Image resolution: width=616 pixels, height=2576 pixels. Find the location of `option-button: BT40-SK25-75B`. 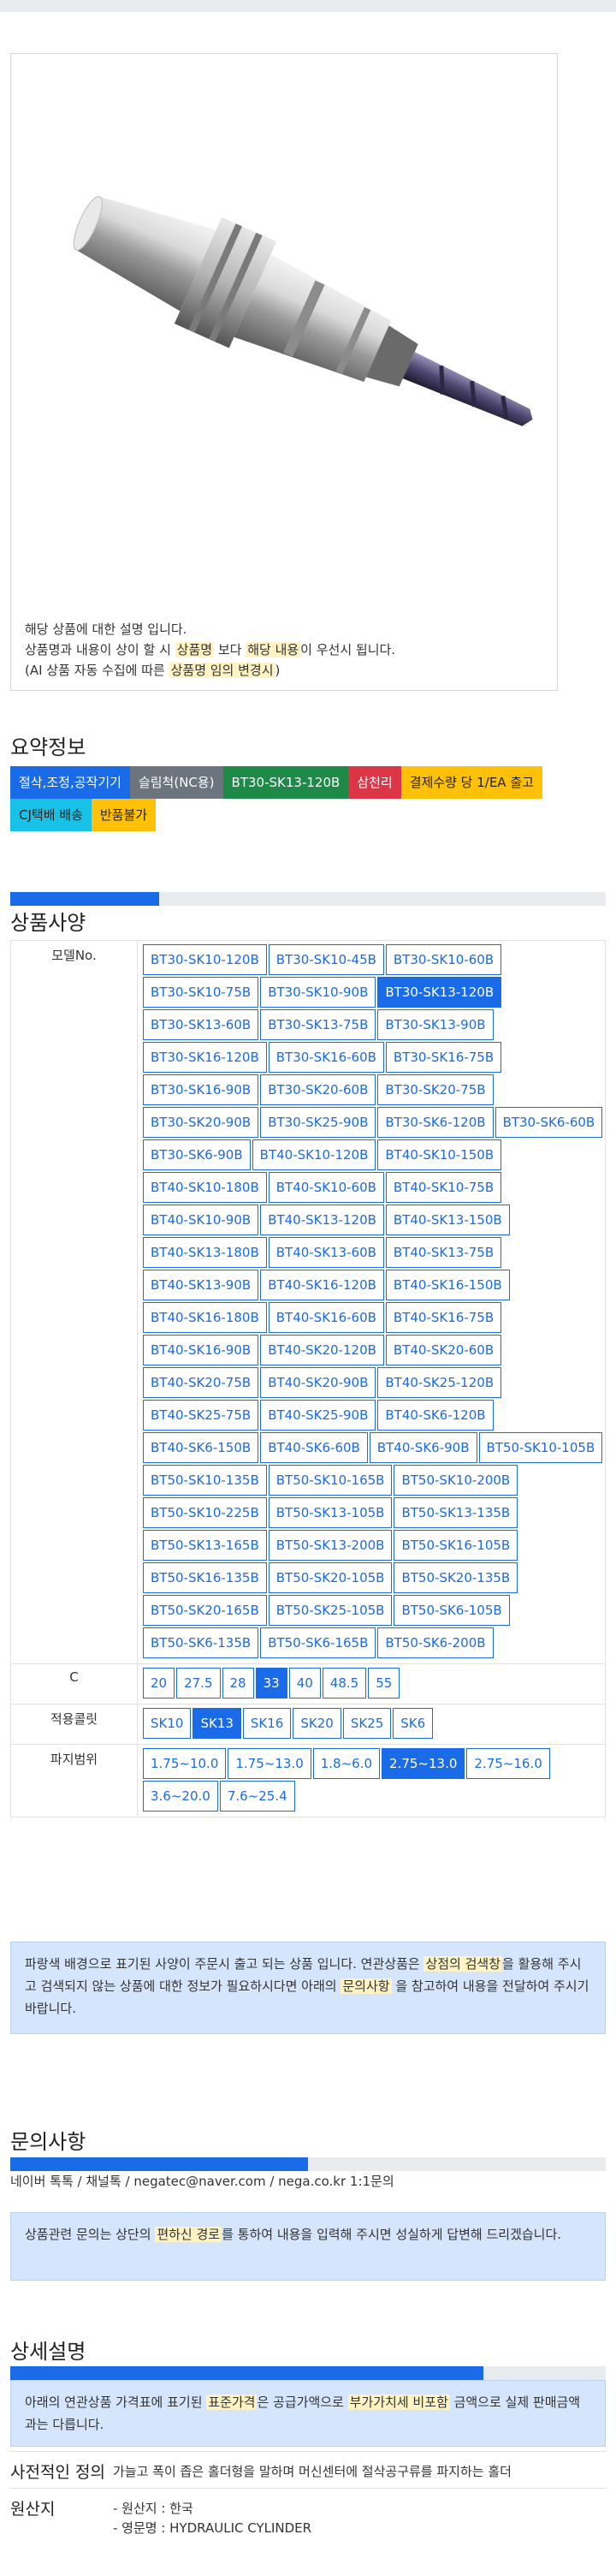

option-button: BT40-SK25-75B is located at coordinates (201, 1415).